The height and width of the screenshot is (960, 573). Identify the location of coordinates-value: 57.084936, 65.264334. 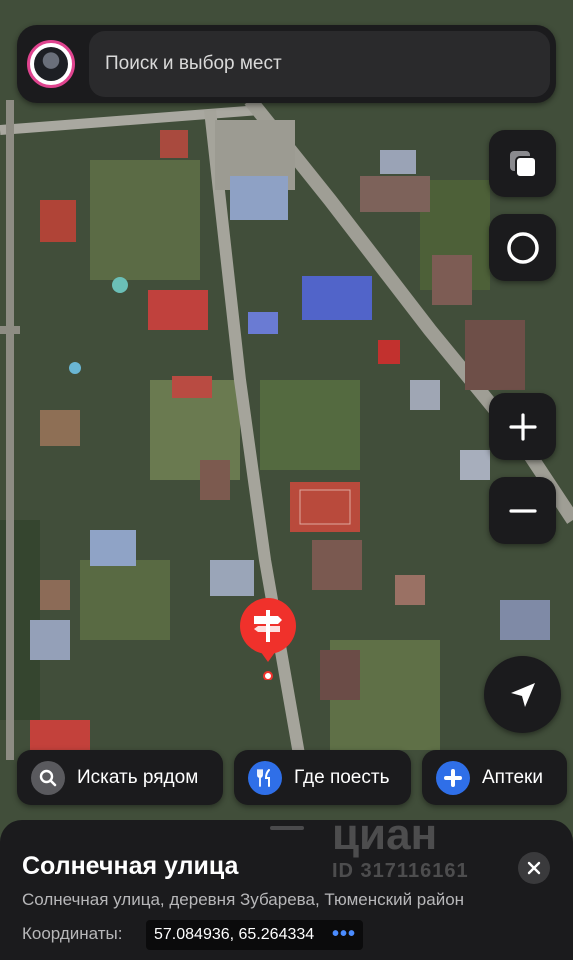
(234, 934).